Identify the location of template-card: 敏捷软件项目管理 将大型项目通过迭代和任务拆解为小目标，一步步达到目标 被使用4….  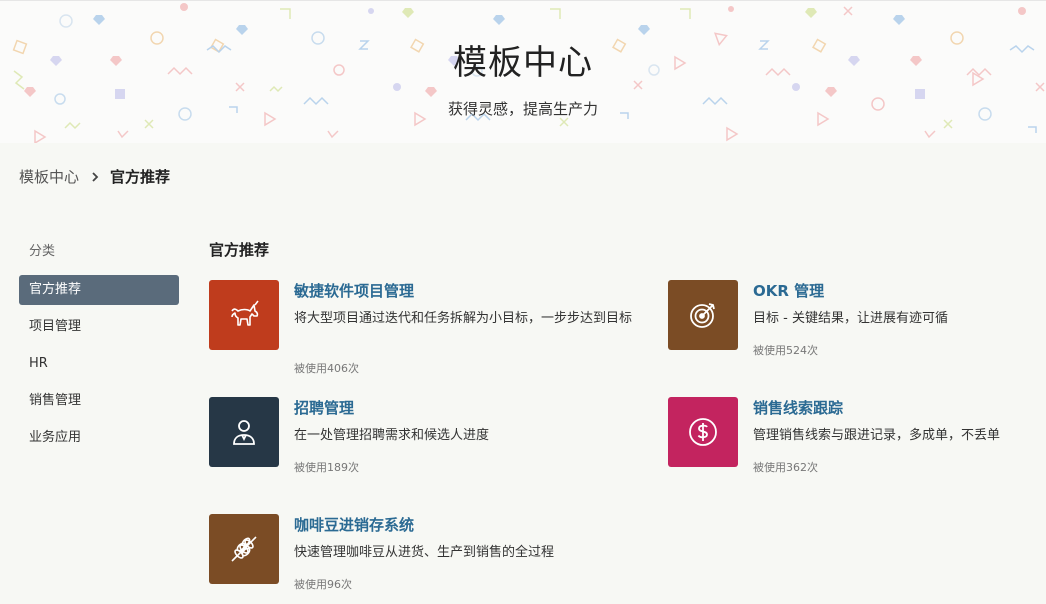
(420, 330).